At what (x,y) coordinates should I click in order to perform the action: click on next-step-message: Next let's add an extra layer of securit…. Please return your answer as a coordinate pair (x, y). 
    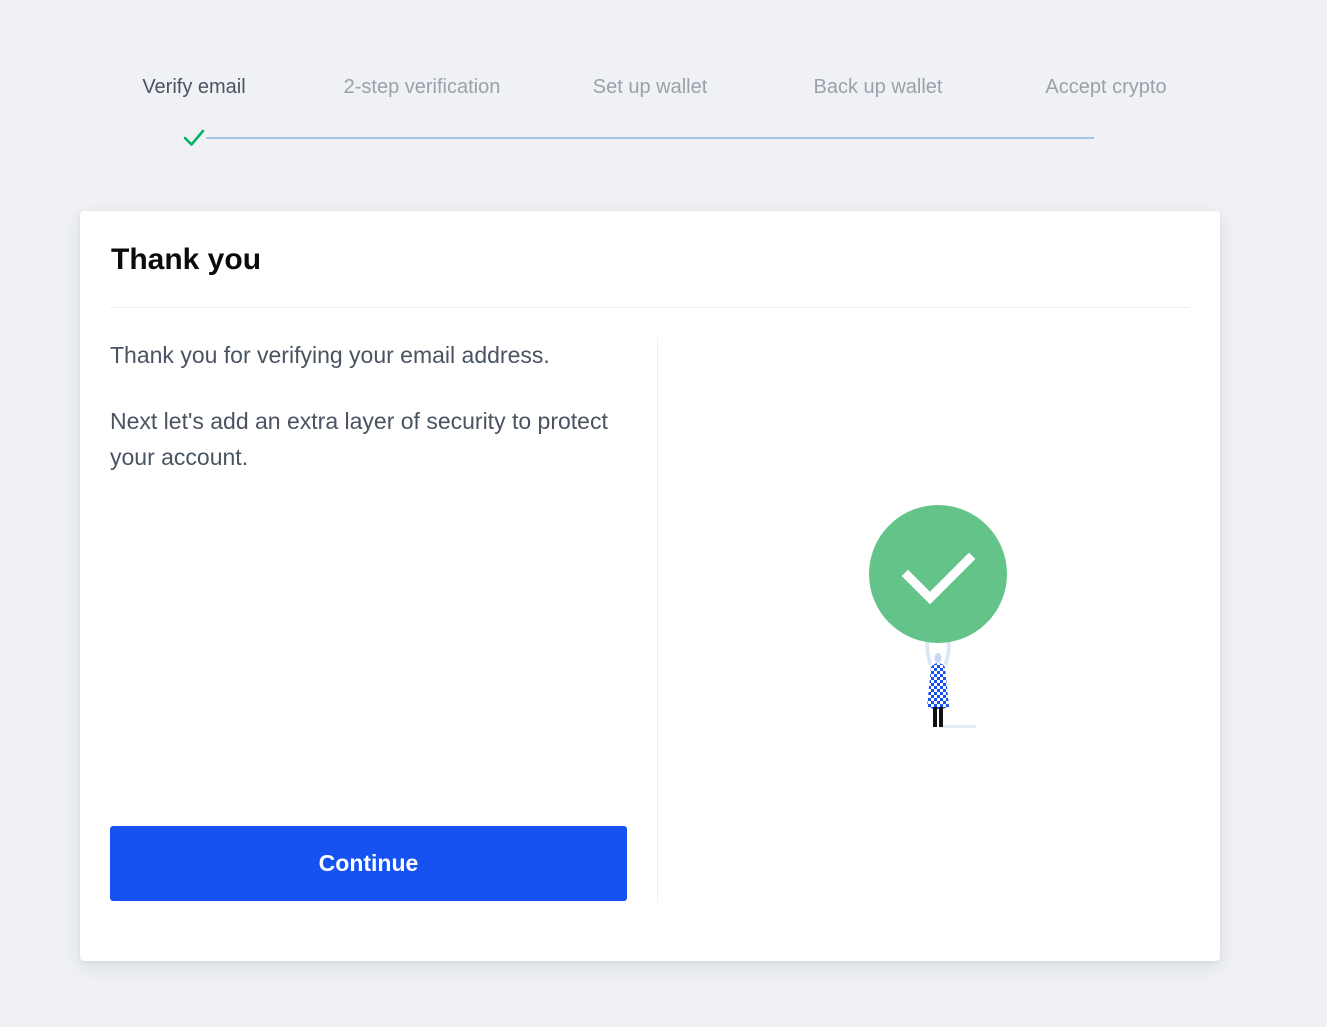
    Looking at the image, I should click on (359, 439).